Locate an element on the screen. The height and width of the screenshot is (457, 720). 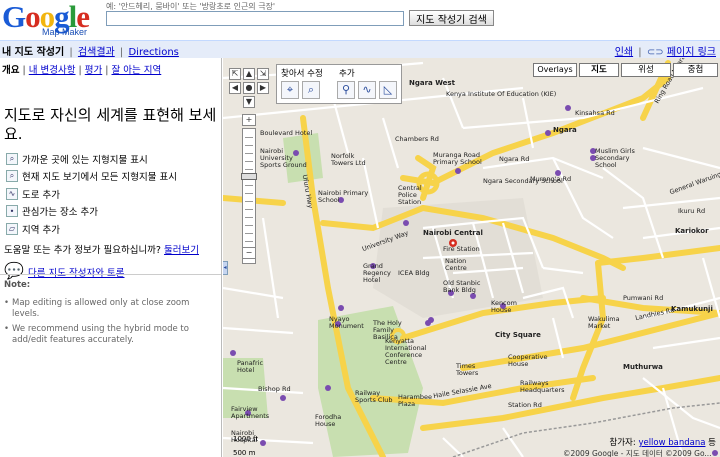
add-road-icon: ∿ is located at coordinates (367, 90).